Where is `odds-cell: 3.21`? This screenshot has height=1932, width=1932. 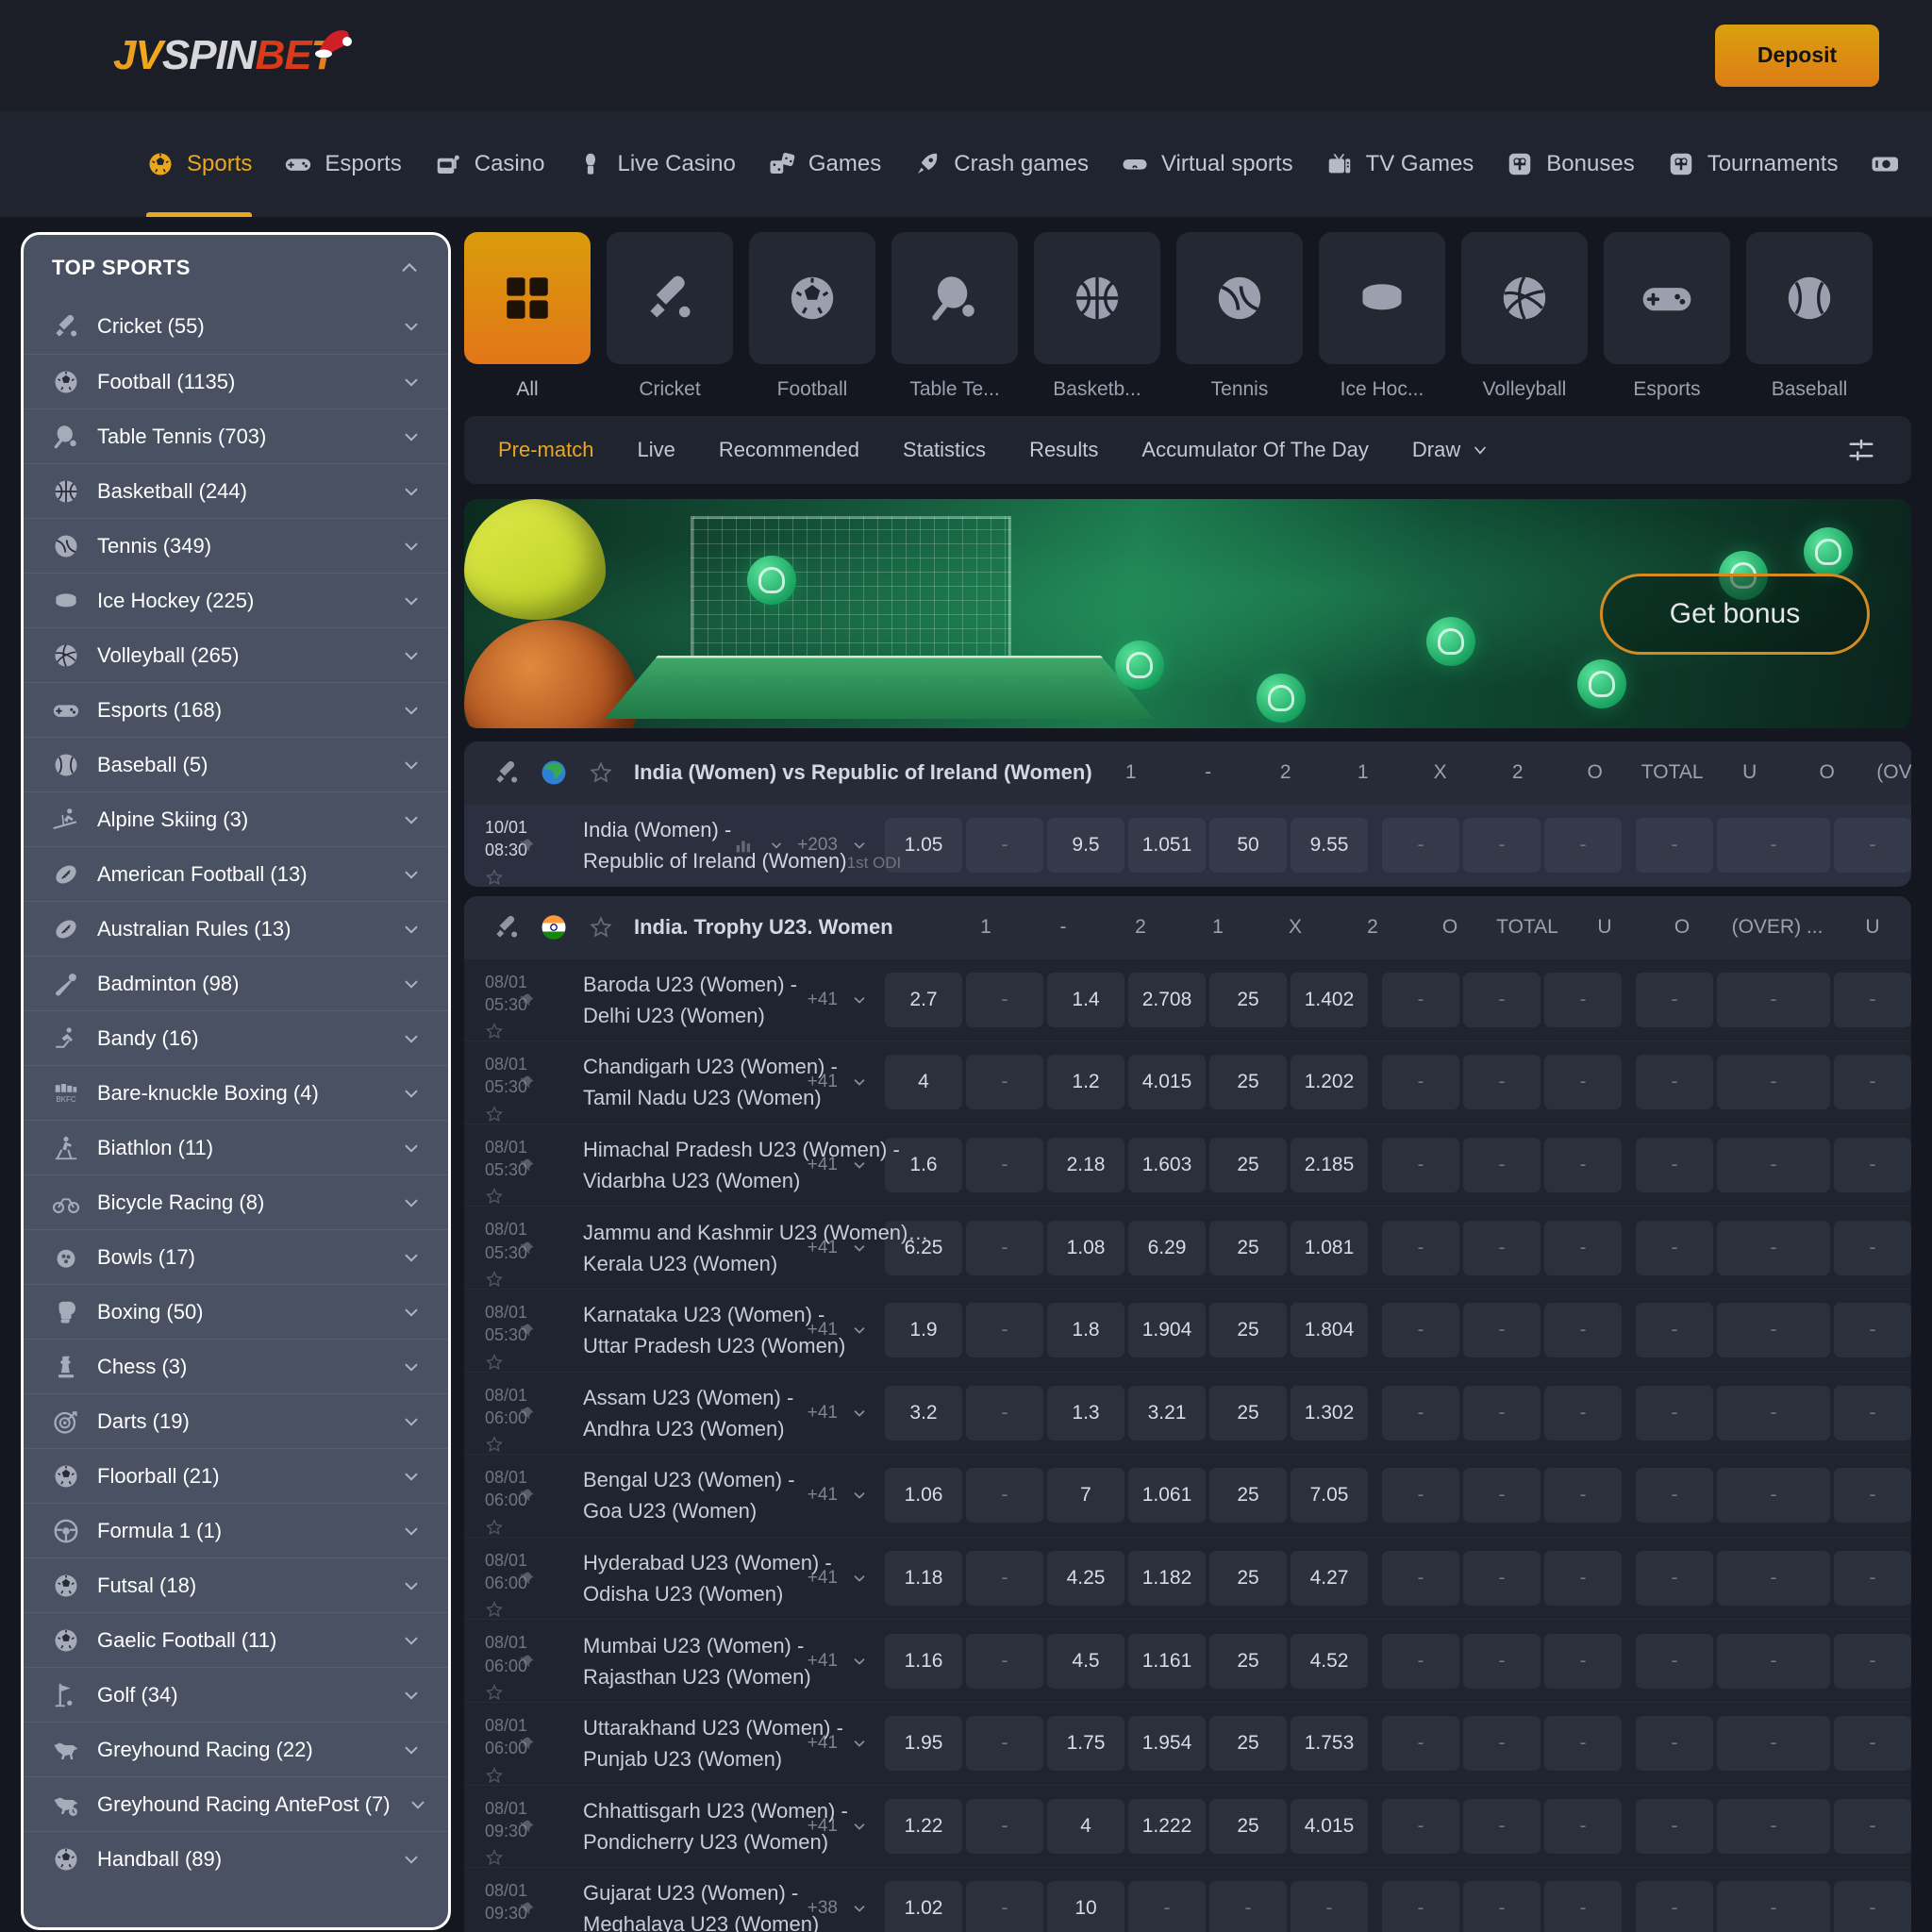
odds-cell: 3.21 is located at coordinates (1167, 1413).